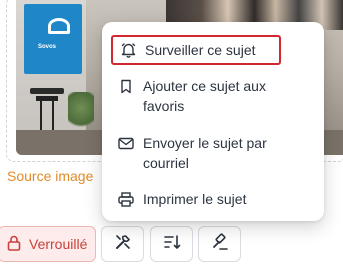 The width and height of the screenshot is (343, 274). What do you see at coordinates (59, 26) in the screenshot?
I see `sovos-logo-icon` at bounding box center [59, 26].